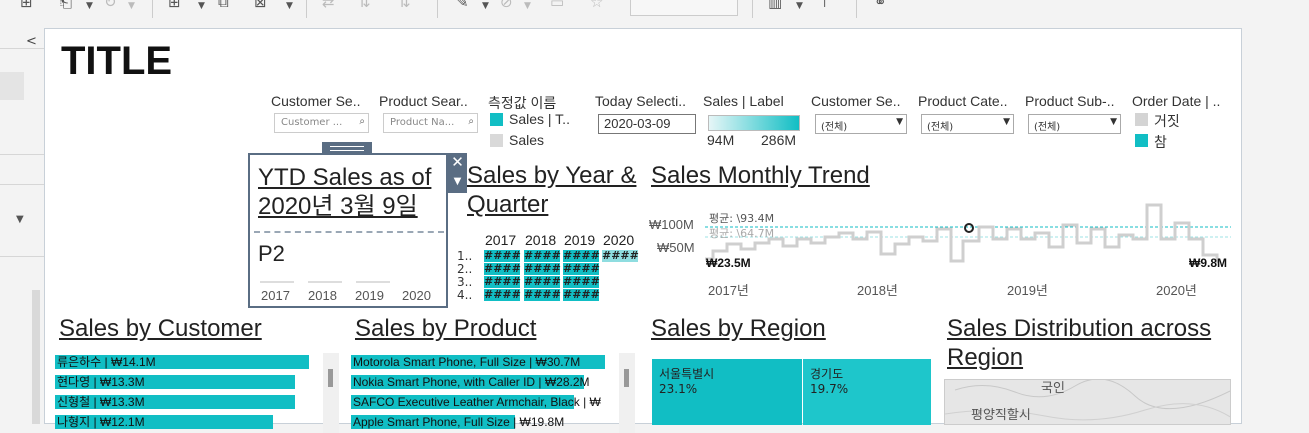  Describe the element at coordinates (66, 6) in the screenshot. I see `paste-icon: ⎗` at that location.